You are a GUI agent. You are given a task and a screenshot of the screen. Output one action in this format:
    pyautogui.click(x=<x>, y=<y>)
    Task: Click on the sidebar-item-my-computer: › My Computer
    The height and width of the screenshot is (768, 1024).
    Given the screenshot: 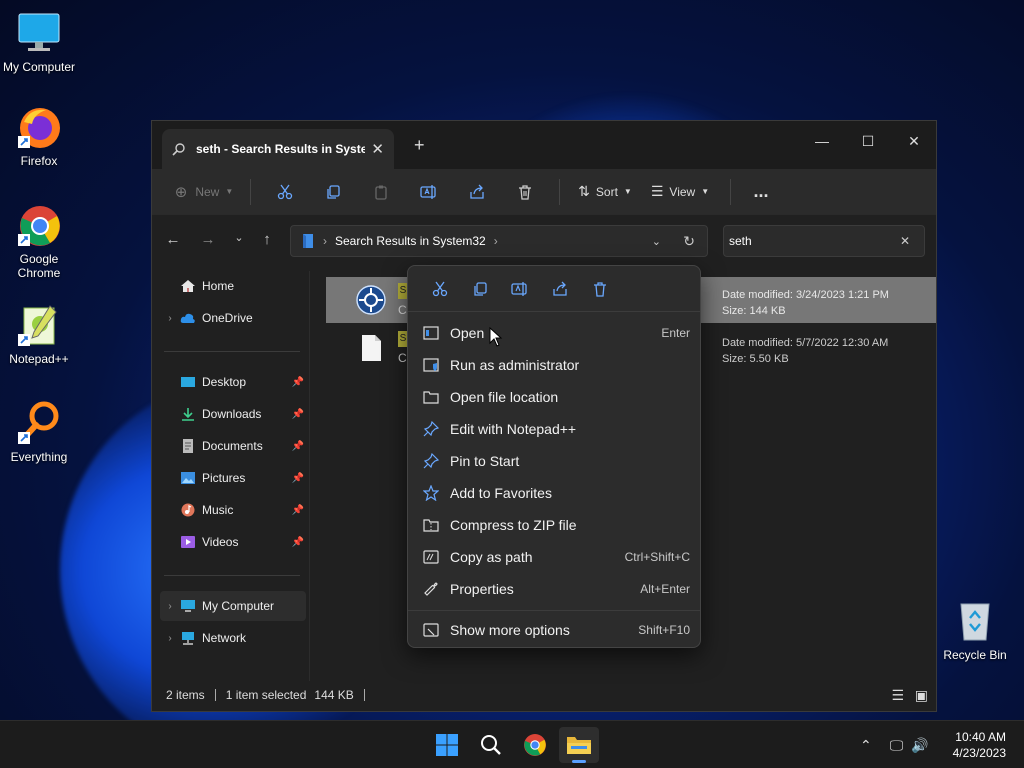 What is the action you would take?
    pyautogui.click(x=233, y=606)
    